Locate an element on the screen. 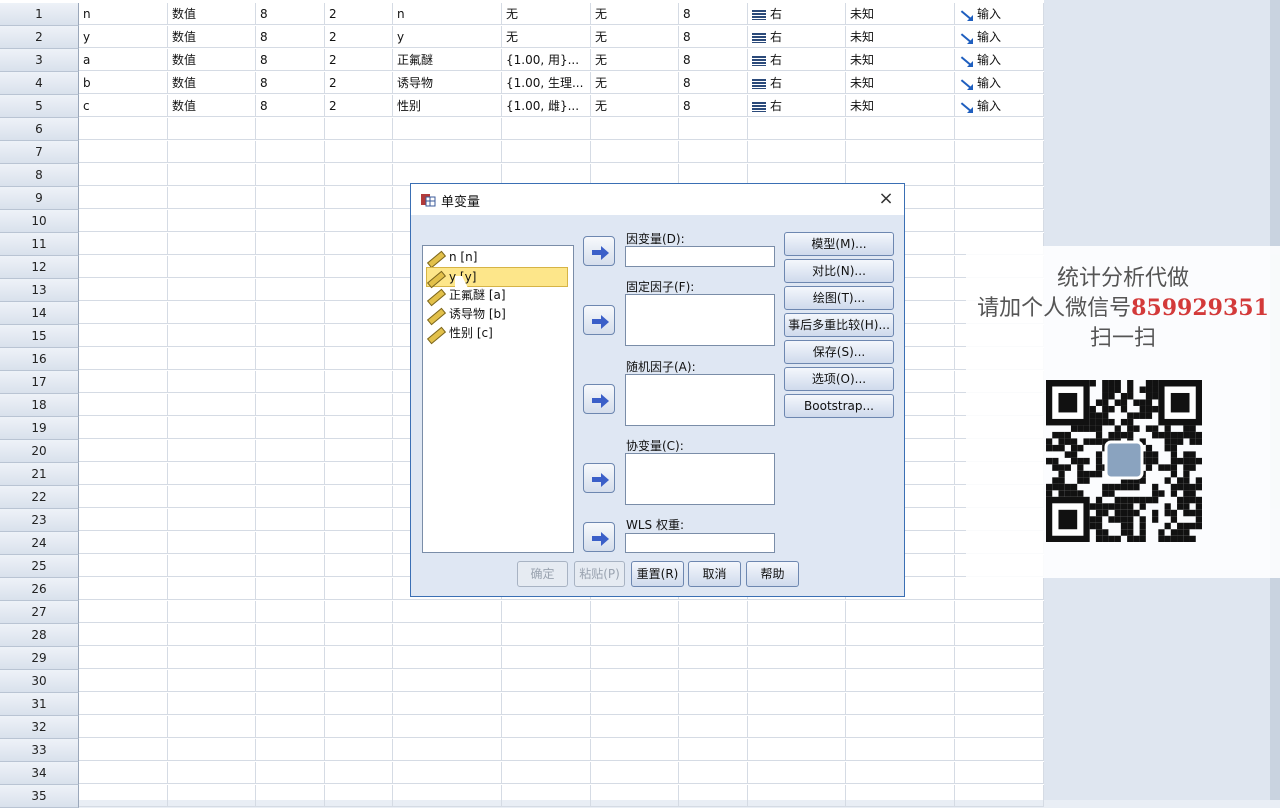 This screenshot has width=1280, height=808. row-number: 31 is located at coordinates (39, 704).